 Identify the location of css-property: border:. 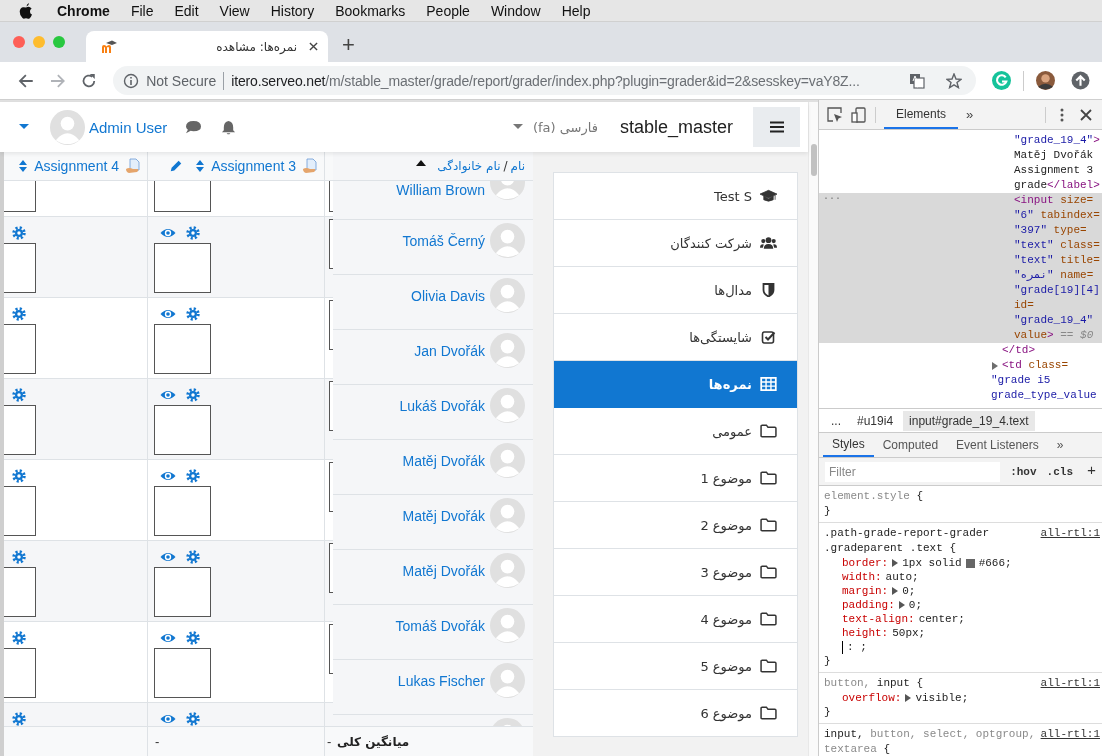
(865, 563).